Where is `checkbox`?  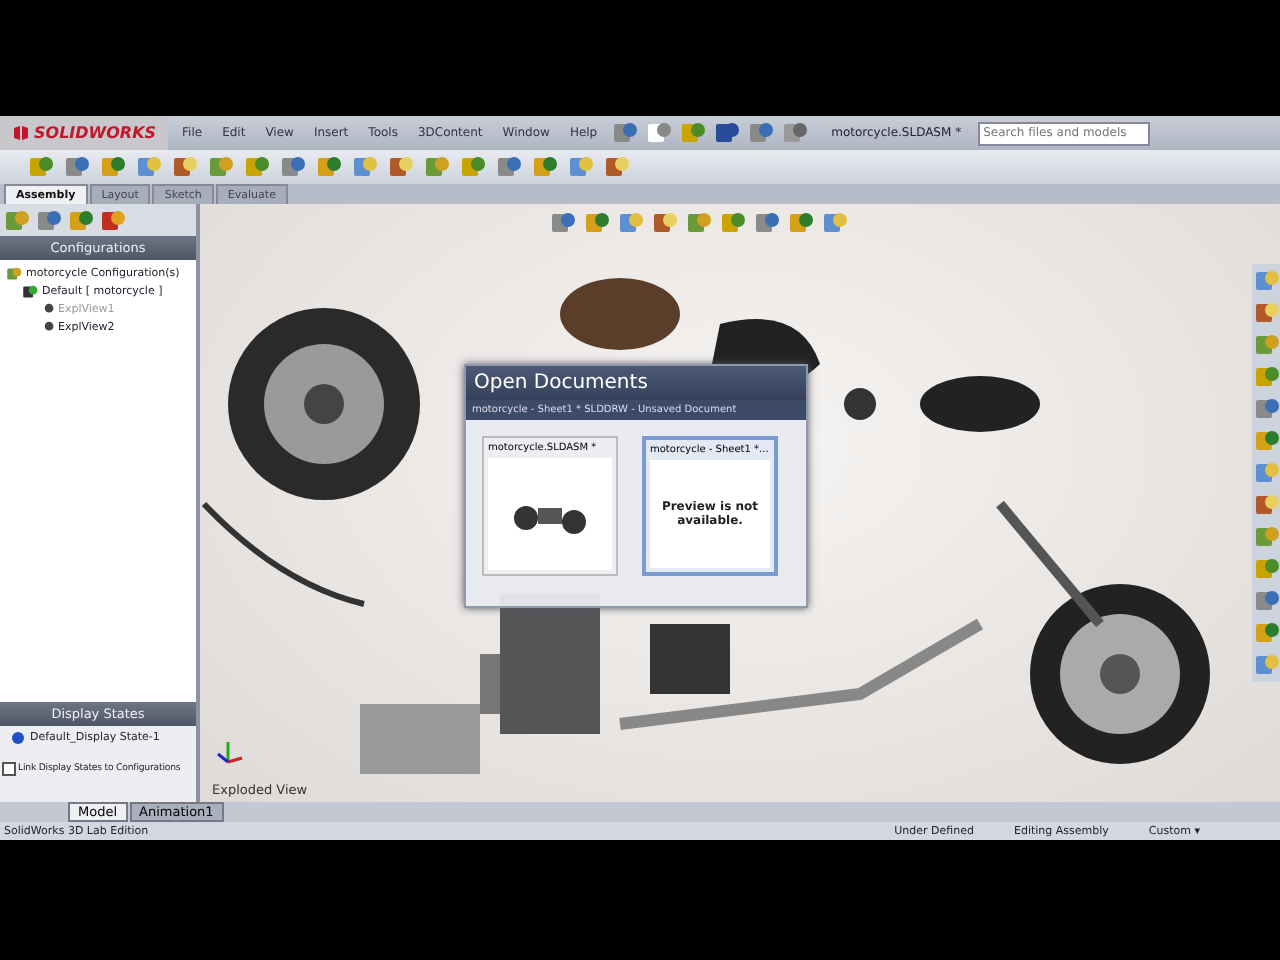 checkbox is located at coordinates (9, 769).